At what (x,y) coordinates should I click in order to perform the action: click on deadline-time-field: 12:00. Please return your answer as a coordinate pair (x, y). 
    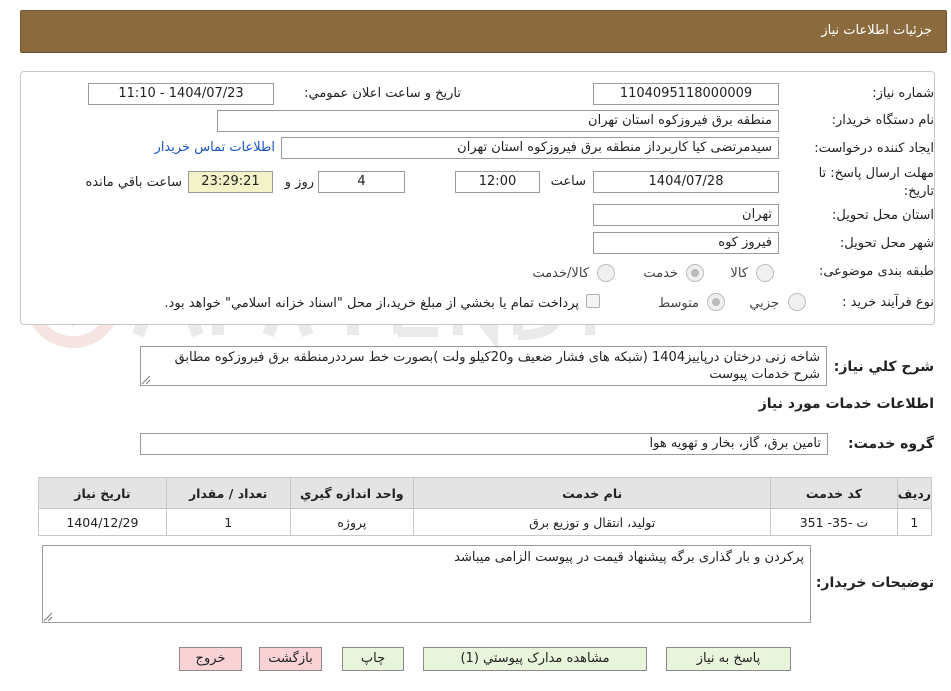
    Looking at the image, I should click on (497, 182).